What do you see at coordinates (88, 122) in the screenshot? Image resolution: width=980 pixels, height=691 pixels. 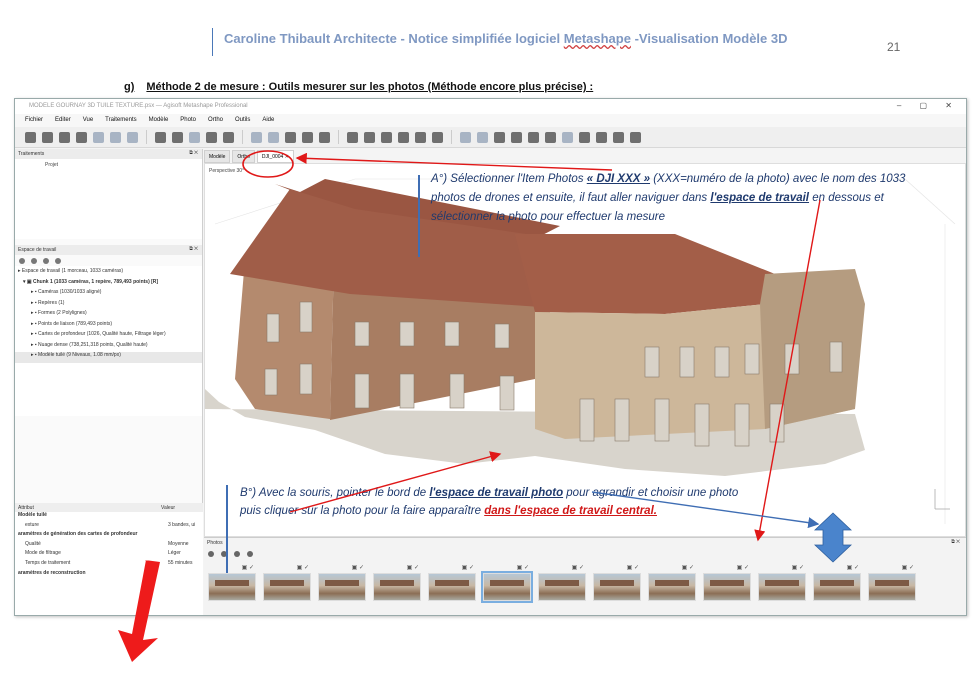 I see `menu-item-2: Vue` at bounding box center [88, 122].